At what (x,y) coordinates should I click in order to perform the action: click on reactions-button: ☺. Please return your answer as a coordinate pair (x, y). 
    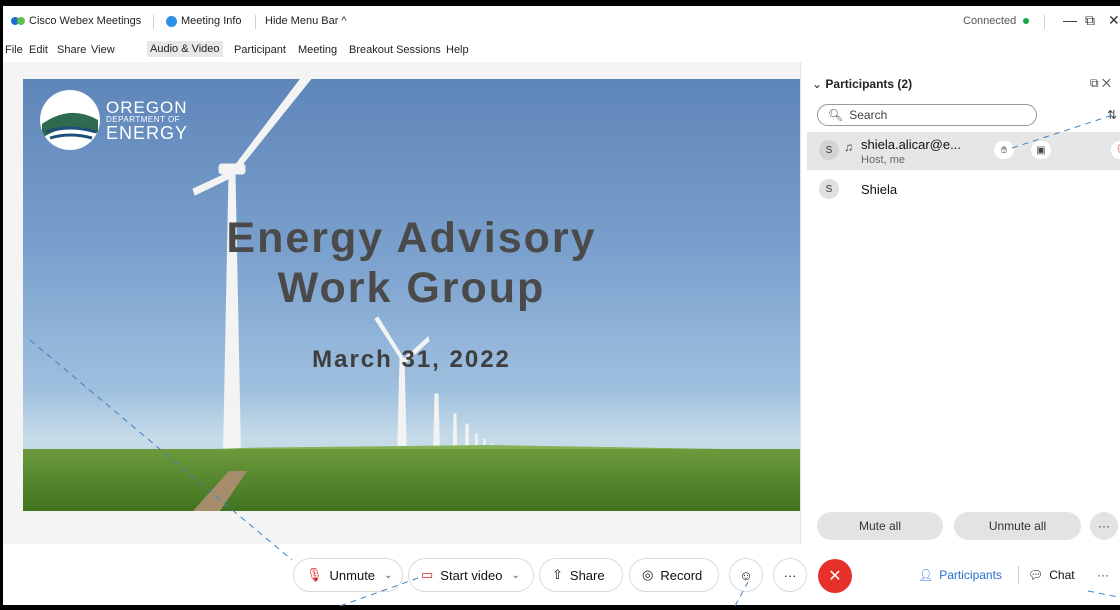
    Looking at the image, I should click on (746, 575).